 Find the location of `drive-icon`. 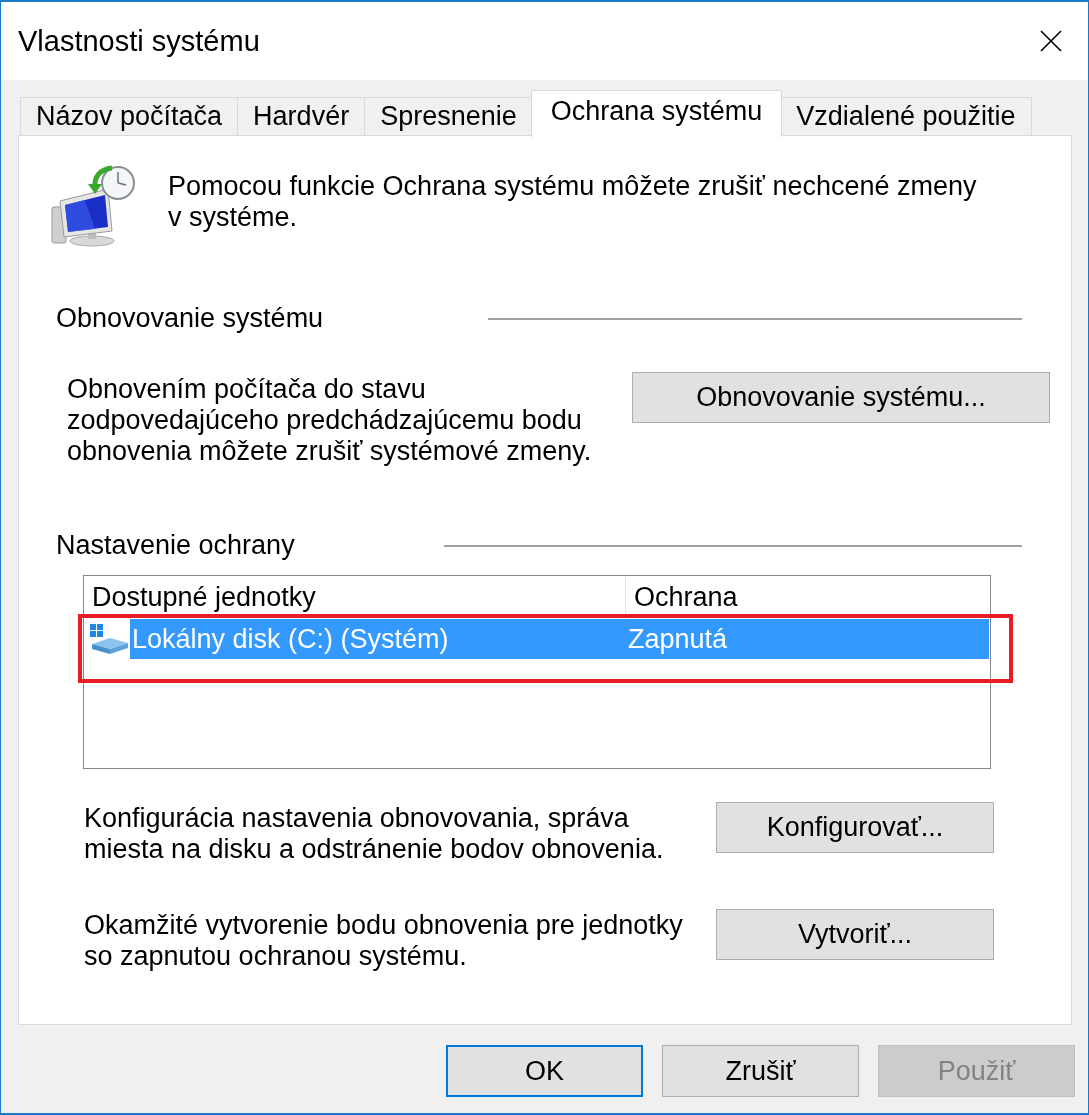

drive-icon is located at coordinates (109, 639).